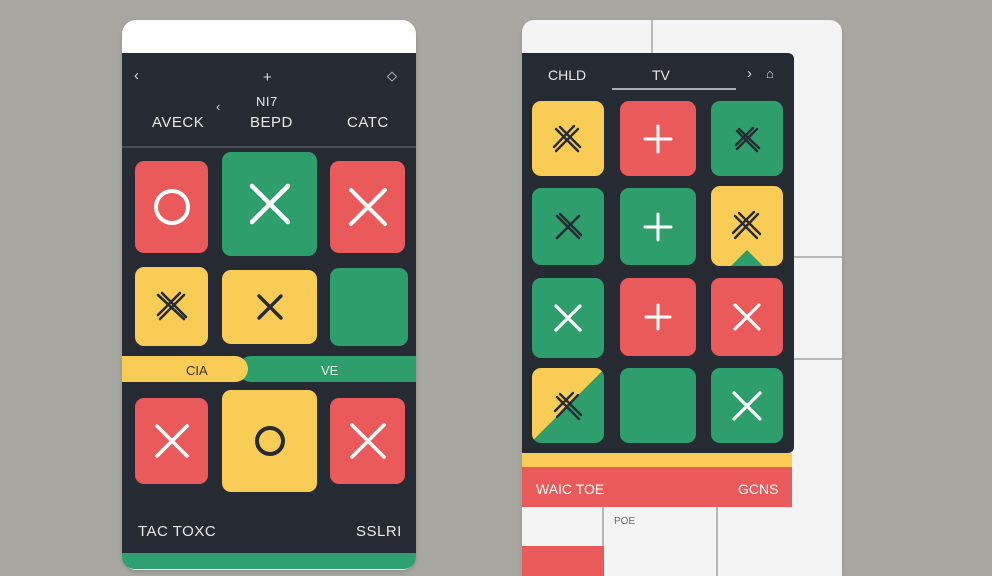  What do you see at coordinates (567, 75) in the screenshot?
I see `header-left-label: CHLD` at bounding box center [567, 75].